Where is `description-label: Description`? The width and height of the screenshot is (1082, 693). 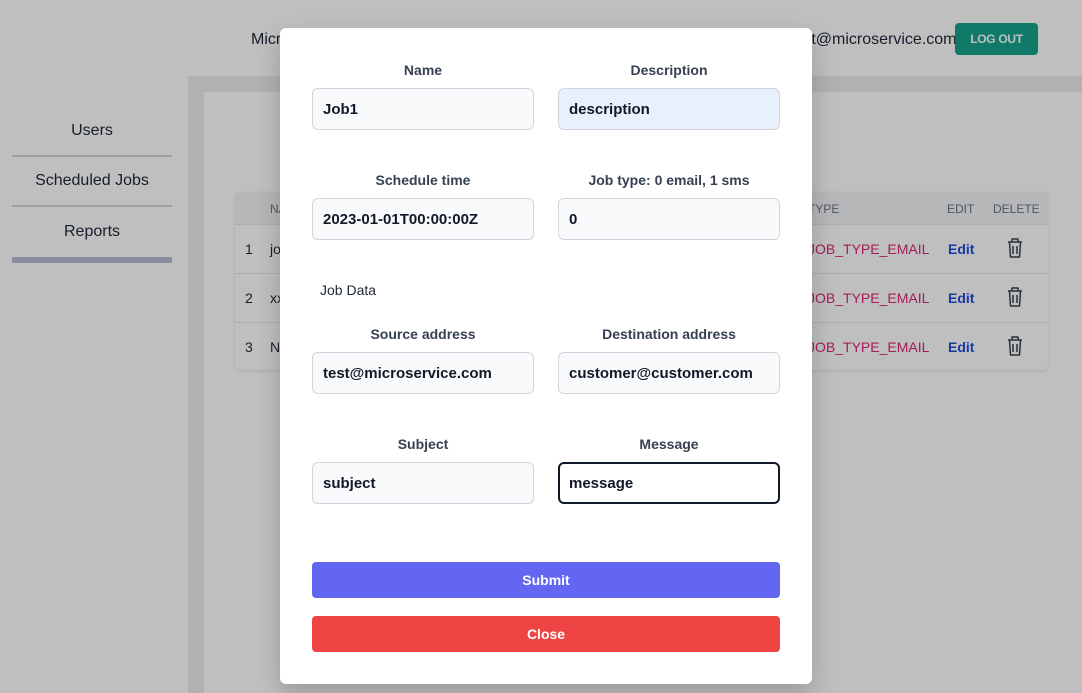 description-label: Description is located at coordinates (669, 70).